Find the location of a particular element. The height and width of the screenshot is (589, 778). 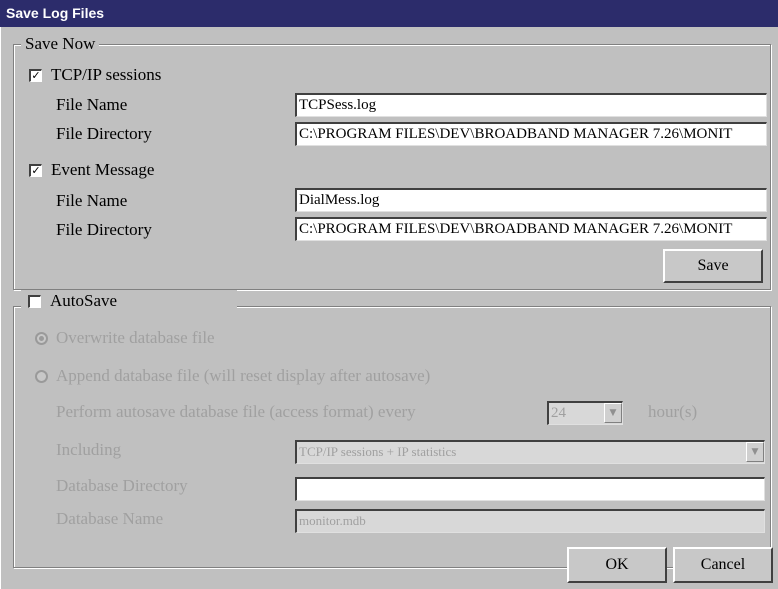

overwrite-database-radio is located at coordinates (41, 338).